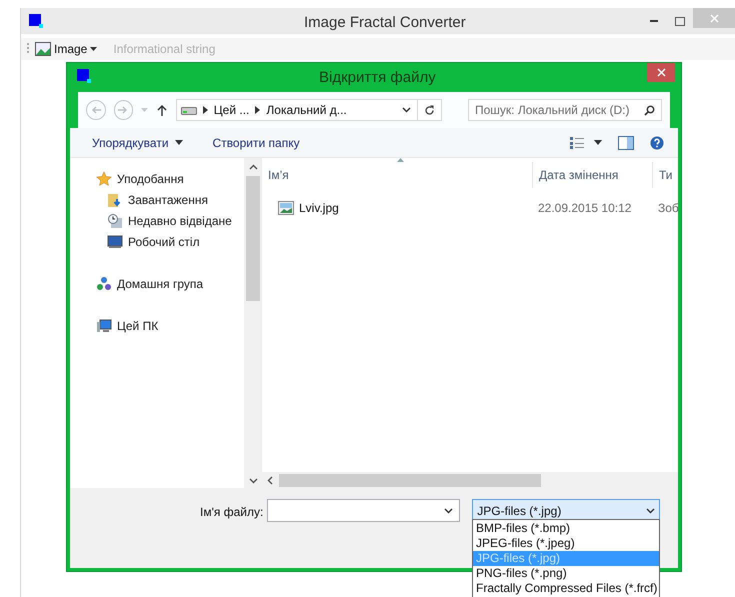  I want to click on nav-item: Домашня група, so click(160, 283).